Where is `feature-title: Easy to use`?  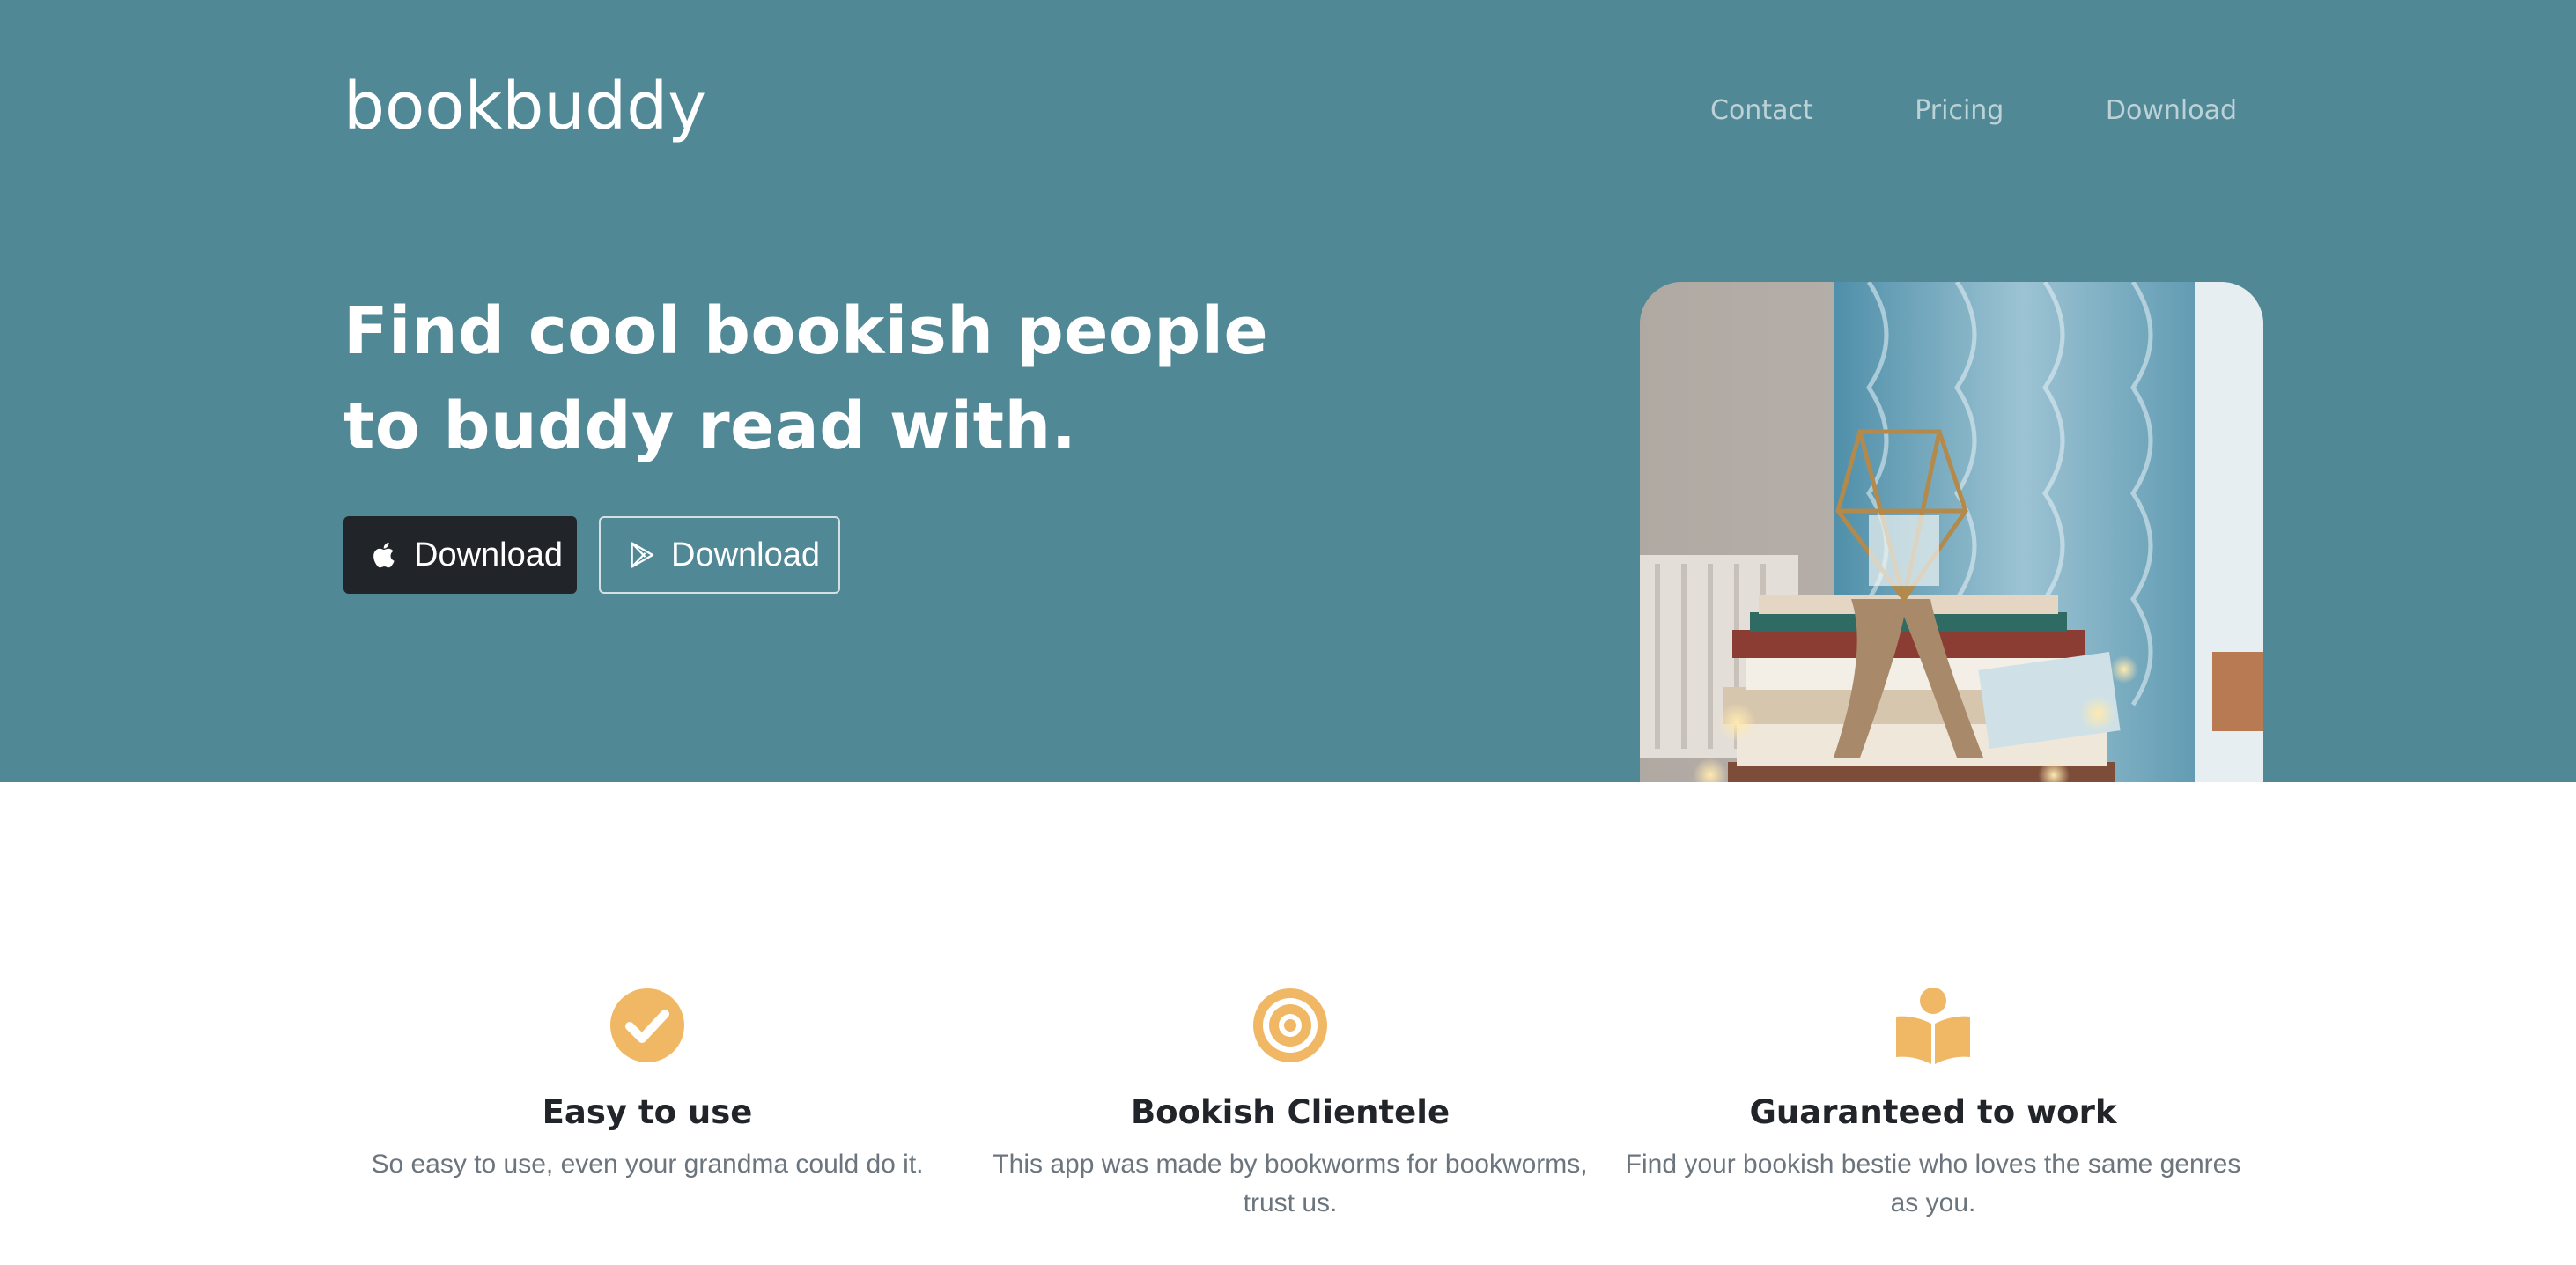
feature-title: Easy to use is located at coordinates (647, 1112).